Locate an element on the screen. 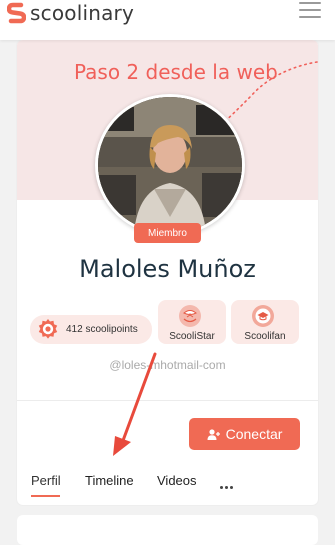 The image size is (335, 545). more-horizontal-icon is located at coordinates (228, 488).